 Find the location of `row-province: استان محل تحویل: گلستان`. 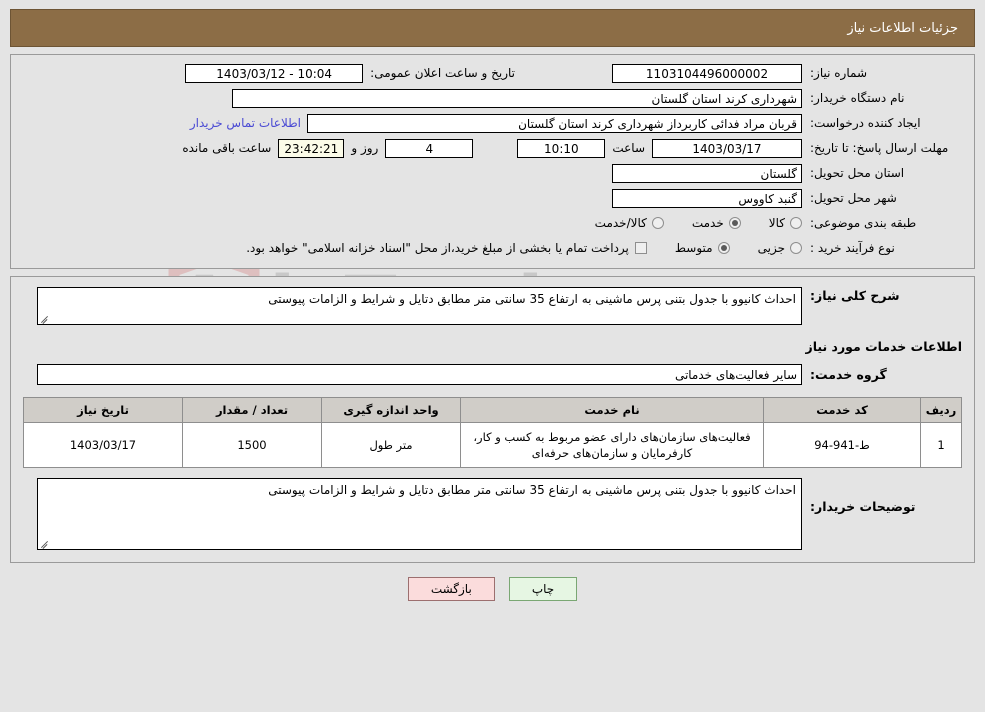

row-province: استان محل تحویل: گلستان is located at coordinates (492, 173).